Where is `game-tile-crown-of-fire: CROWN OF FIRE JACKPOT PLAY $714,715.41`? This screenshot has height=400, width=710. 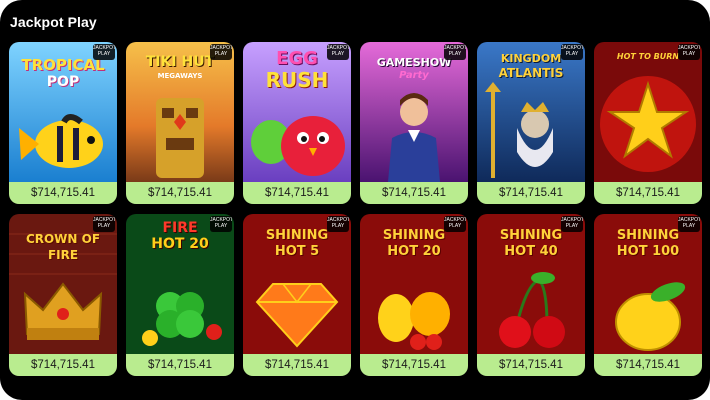 game-tile-crown-of-fire: CROWN OF FIRE JACKPOT PLAY $714,715.41 is located at coordinates (63, 295).